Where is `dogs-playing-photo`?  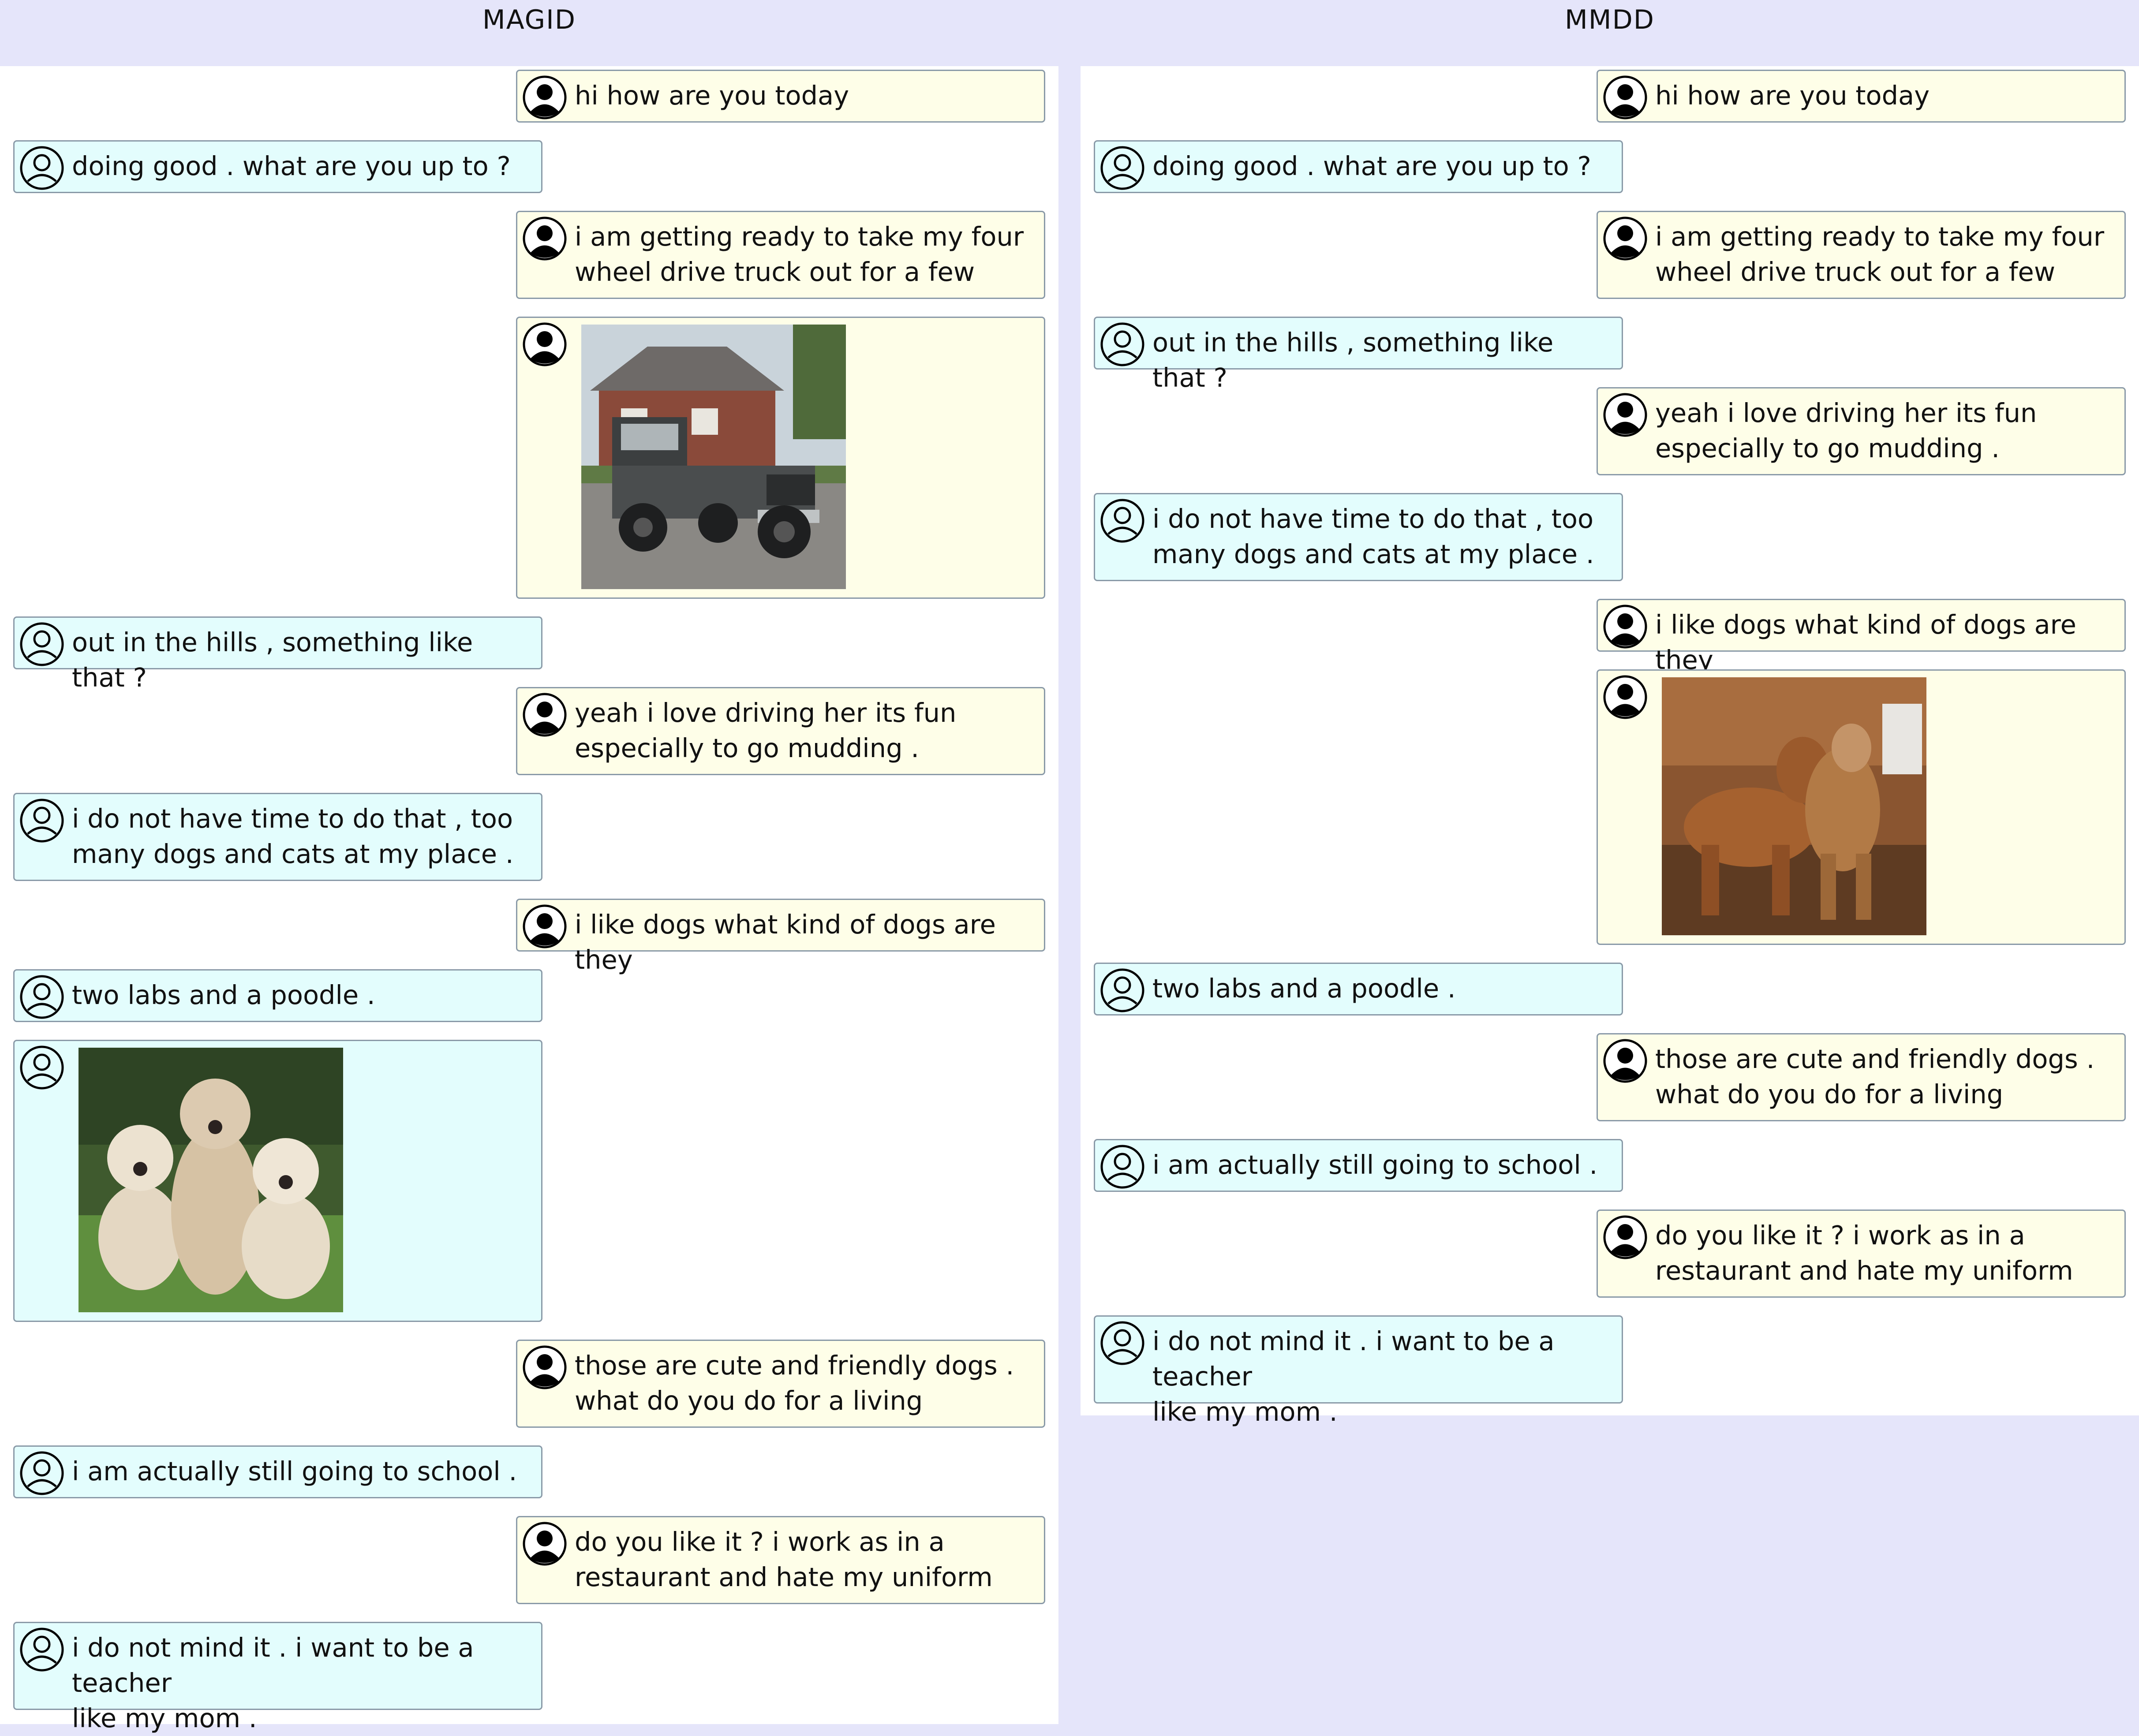 dogs-playing-photo is located at coordinates (1794, 806).